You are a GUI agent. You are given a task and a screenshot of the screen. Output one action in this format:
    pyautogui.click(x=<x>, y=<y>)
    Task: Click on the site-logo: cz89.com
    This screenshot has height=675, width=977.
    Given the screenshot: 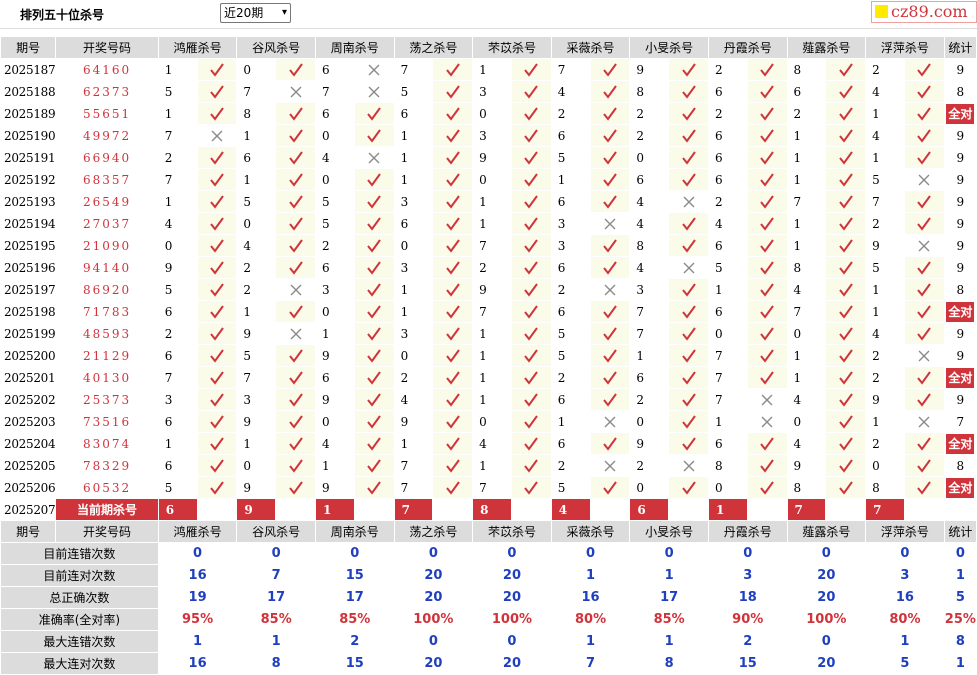 What is the action you would take?
    pyautogui.click(x=924, y=12)
    